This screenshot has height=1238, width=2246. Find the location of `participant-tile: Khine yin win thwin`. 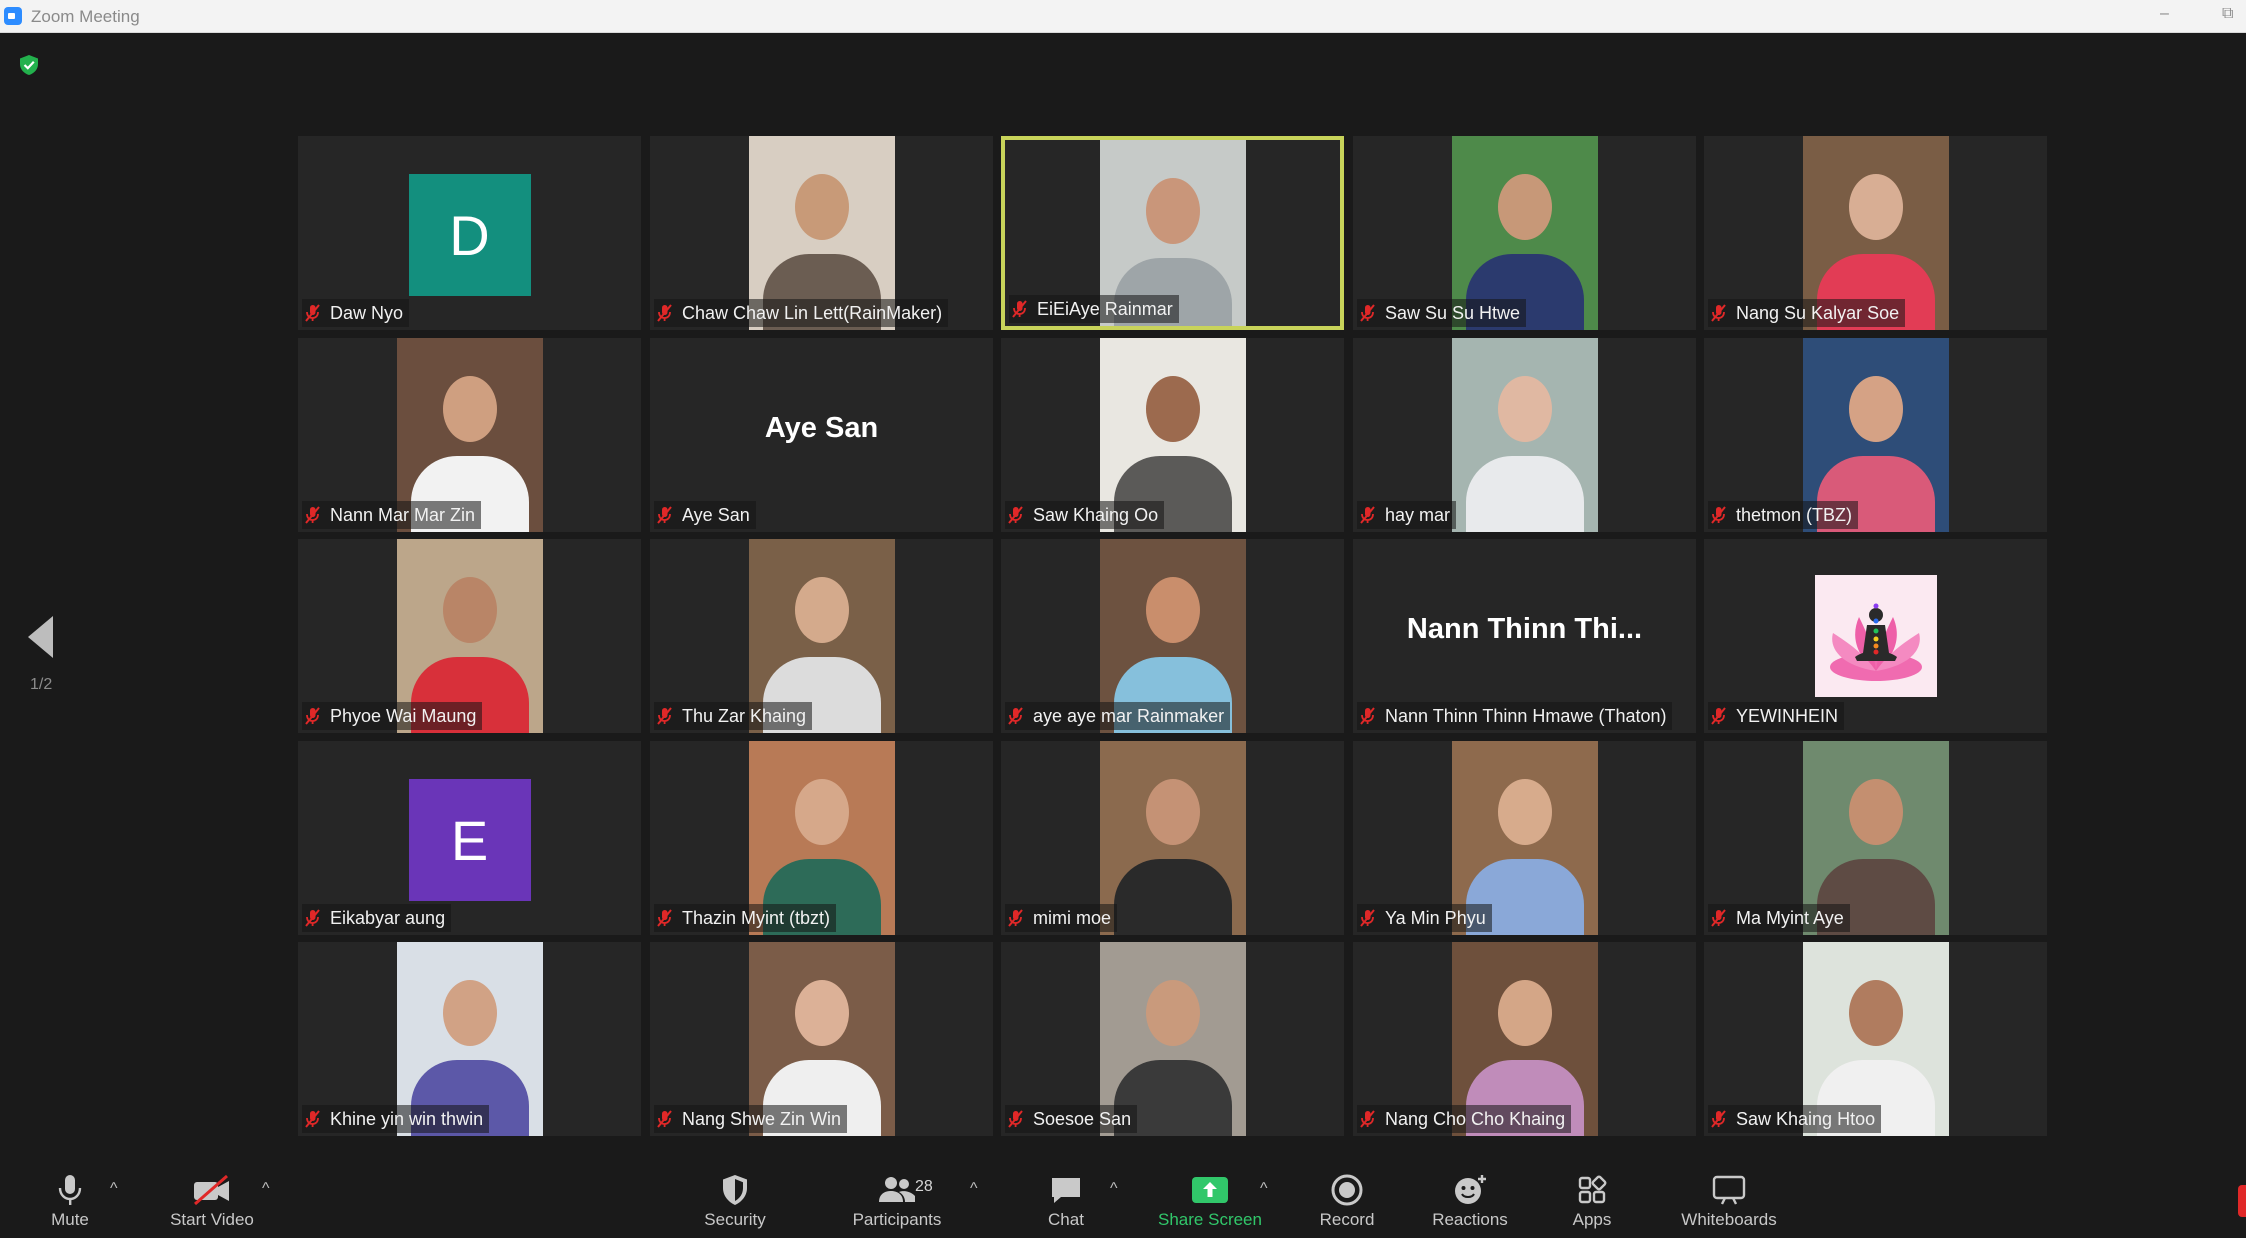

participant-tile: Khine yin win thwin is located at coordinates (469, 1039).